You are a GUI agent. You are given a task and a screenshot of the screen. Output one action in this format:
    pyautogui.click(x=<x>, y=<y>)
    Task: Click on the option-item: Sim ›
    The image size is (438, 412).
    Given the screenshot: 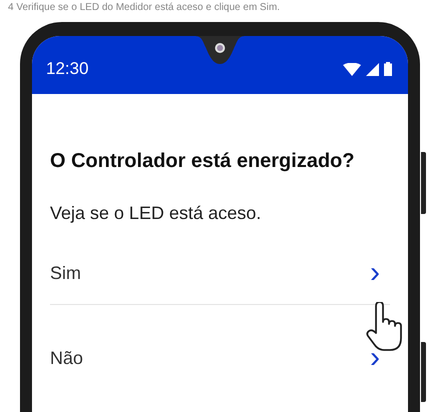 What is the action you would take?
    pyautogui.click(x=220, y=273)
    